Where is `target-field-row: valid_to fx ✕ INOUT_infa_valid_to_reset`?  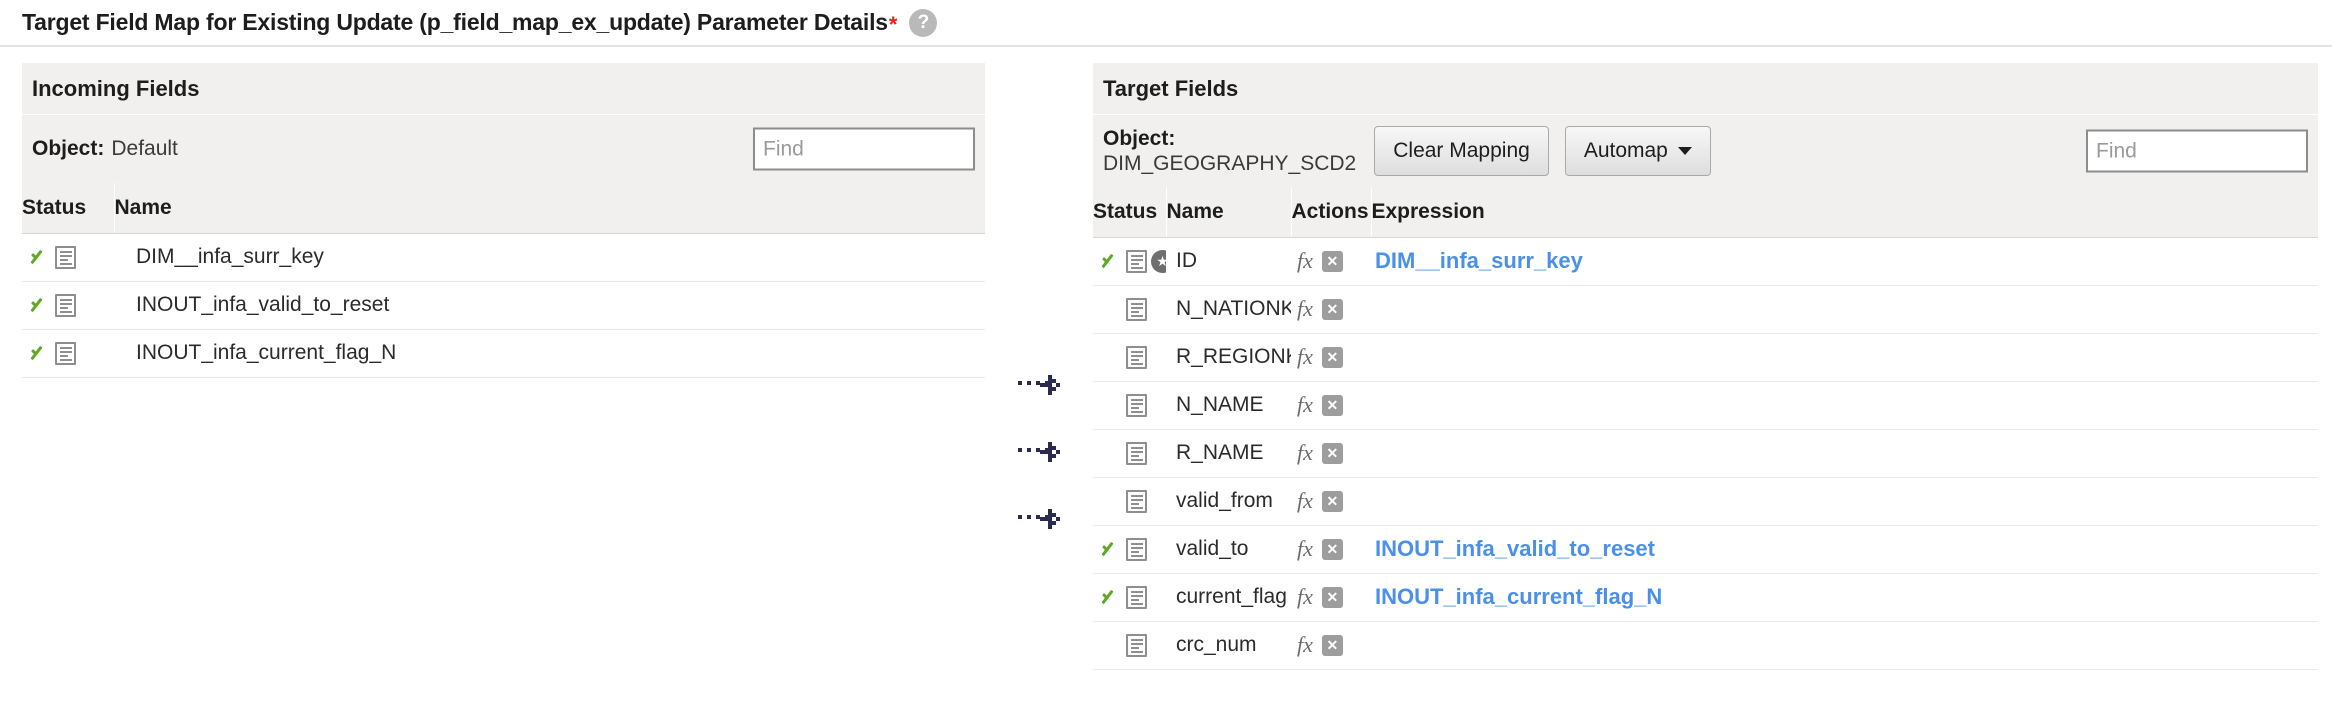
target-field-row: valid_to fx ✕ INOUT_infa_valid_to_reset is located at coordinates (1705, 549).